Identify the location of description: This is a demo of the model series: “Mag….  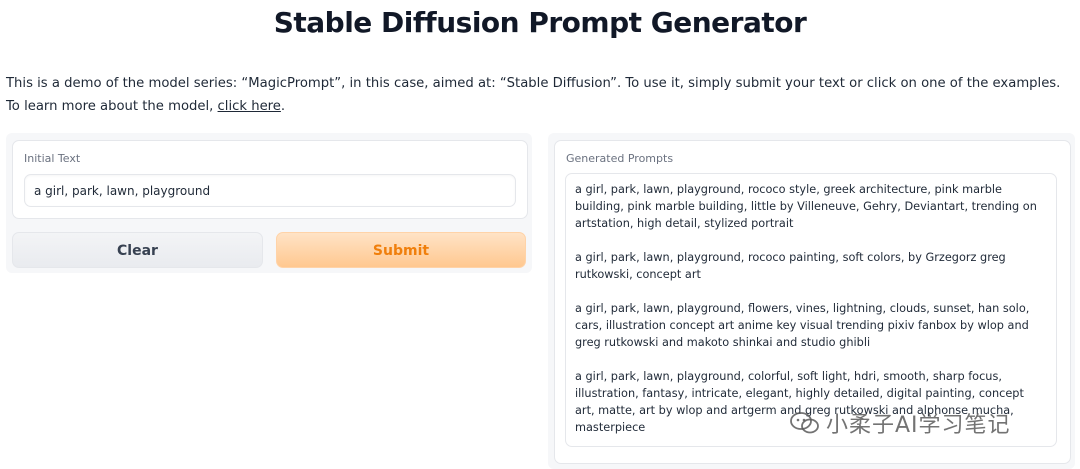
(536, 95).